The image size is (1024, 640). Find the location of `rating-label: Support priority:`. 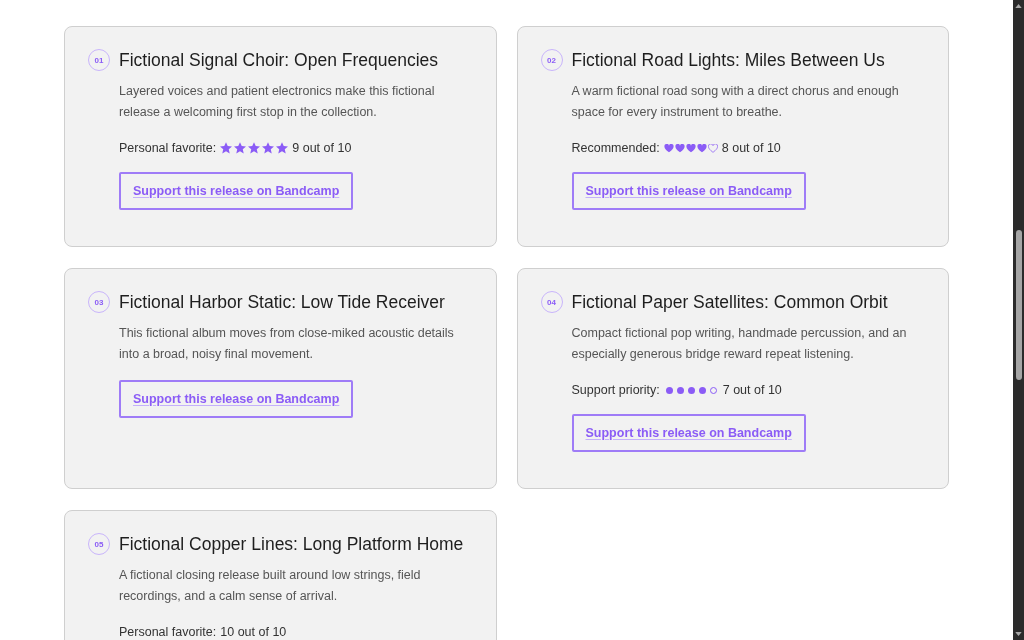

rating-label: Support priority: is located at coordinates (615, 390).